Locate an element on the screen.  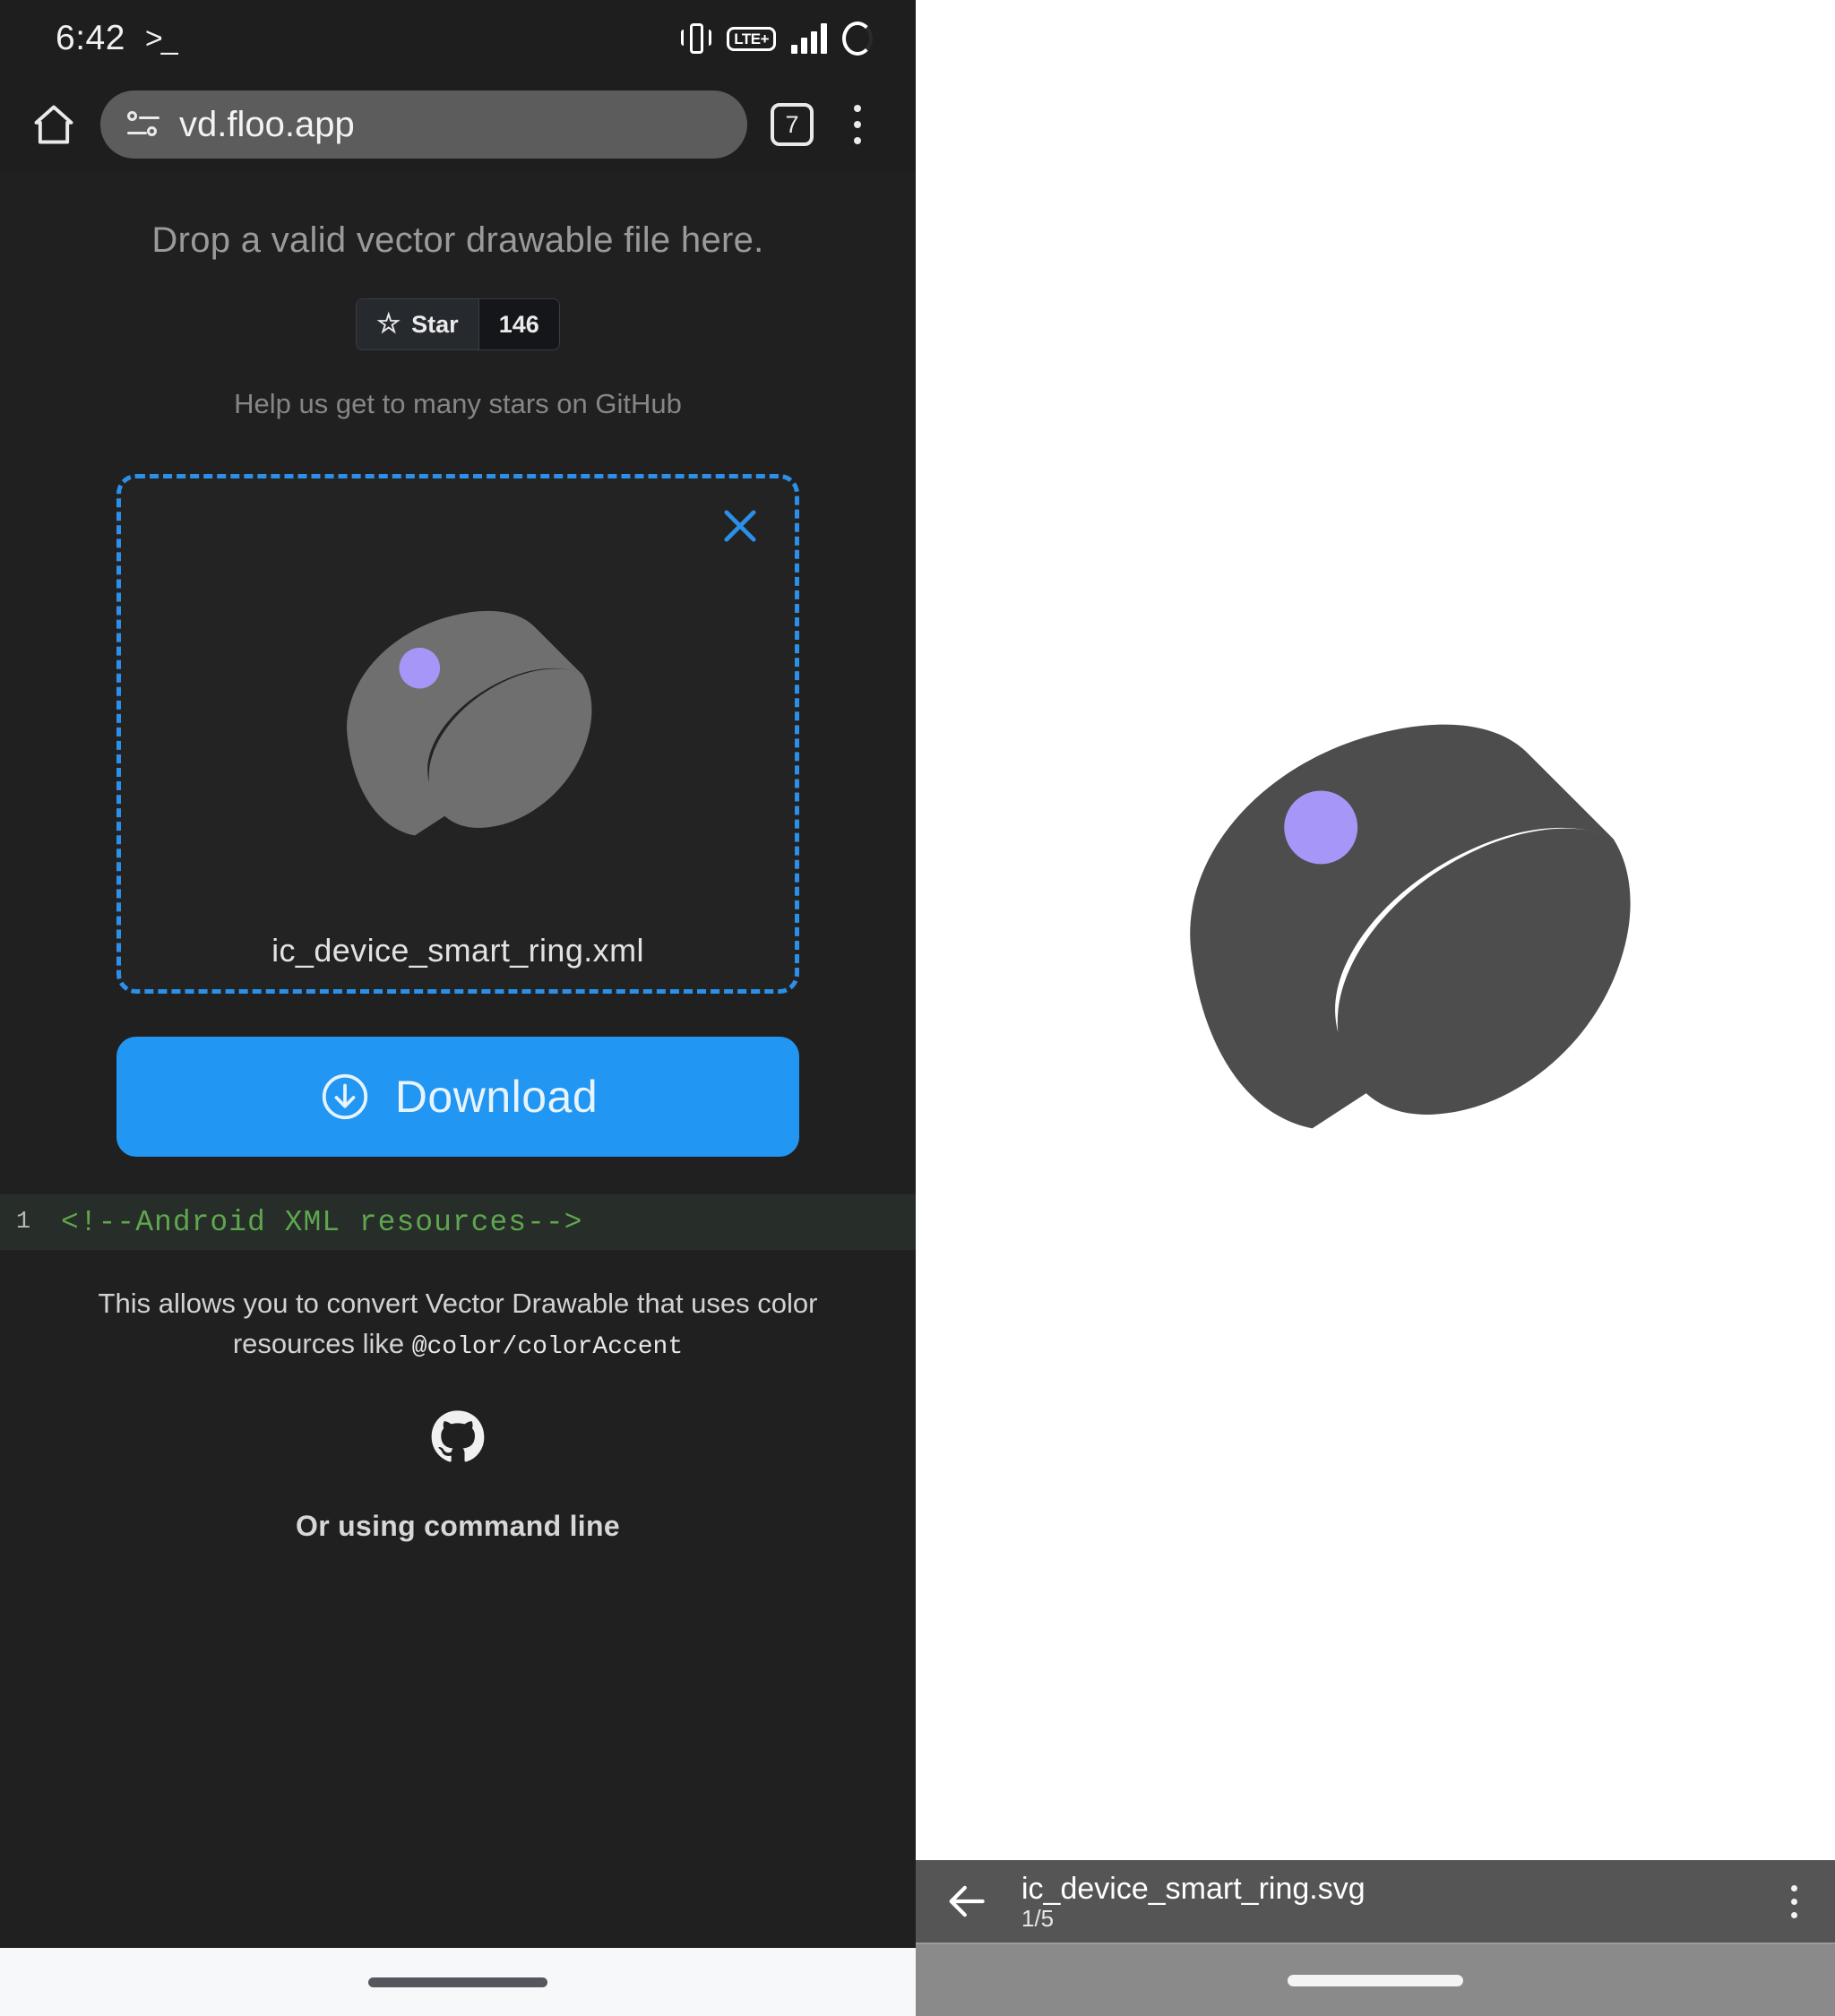
vibrate-icon is located at coordinates (696, 39).